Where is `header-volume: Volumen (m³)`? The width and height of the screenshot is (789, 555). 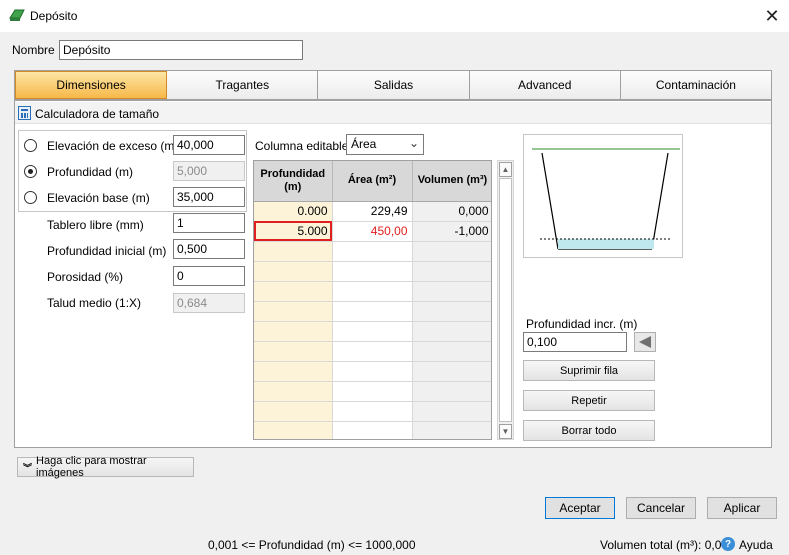 header-volume: Volumen (m³) is located at coordinates (451, 181).